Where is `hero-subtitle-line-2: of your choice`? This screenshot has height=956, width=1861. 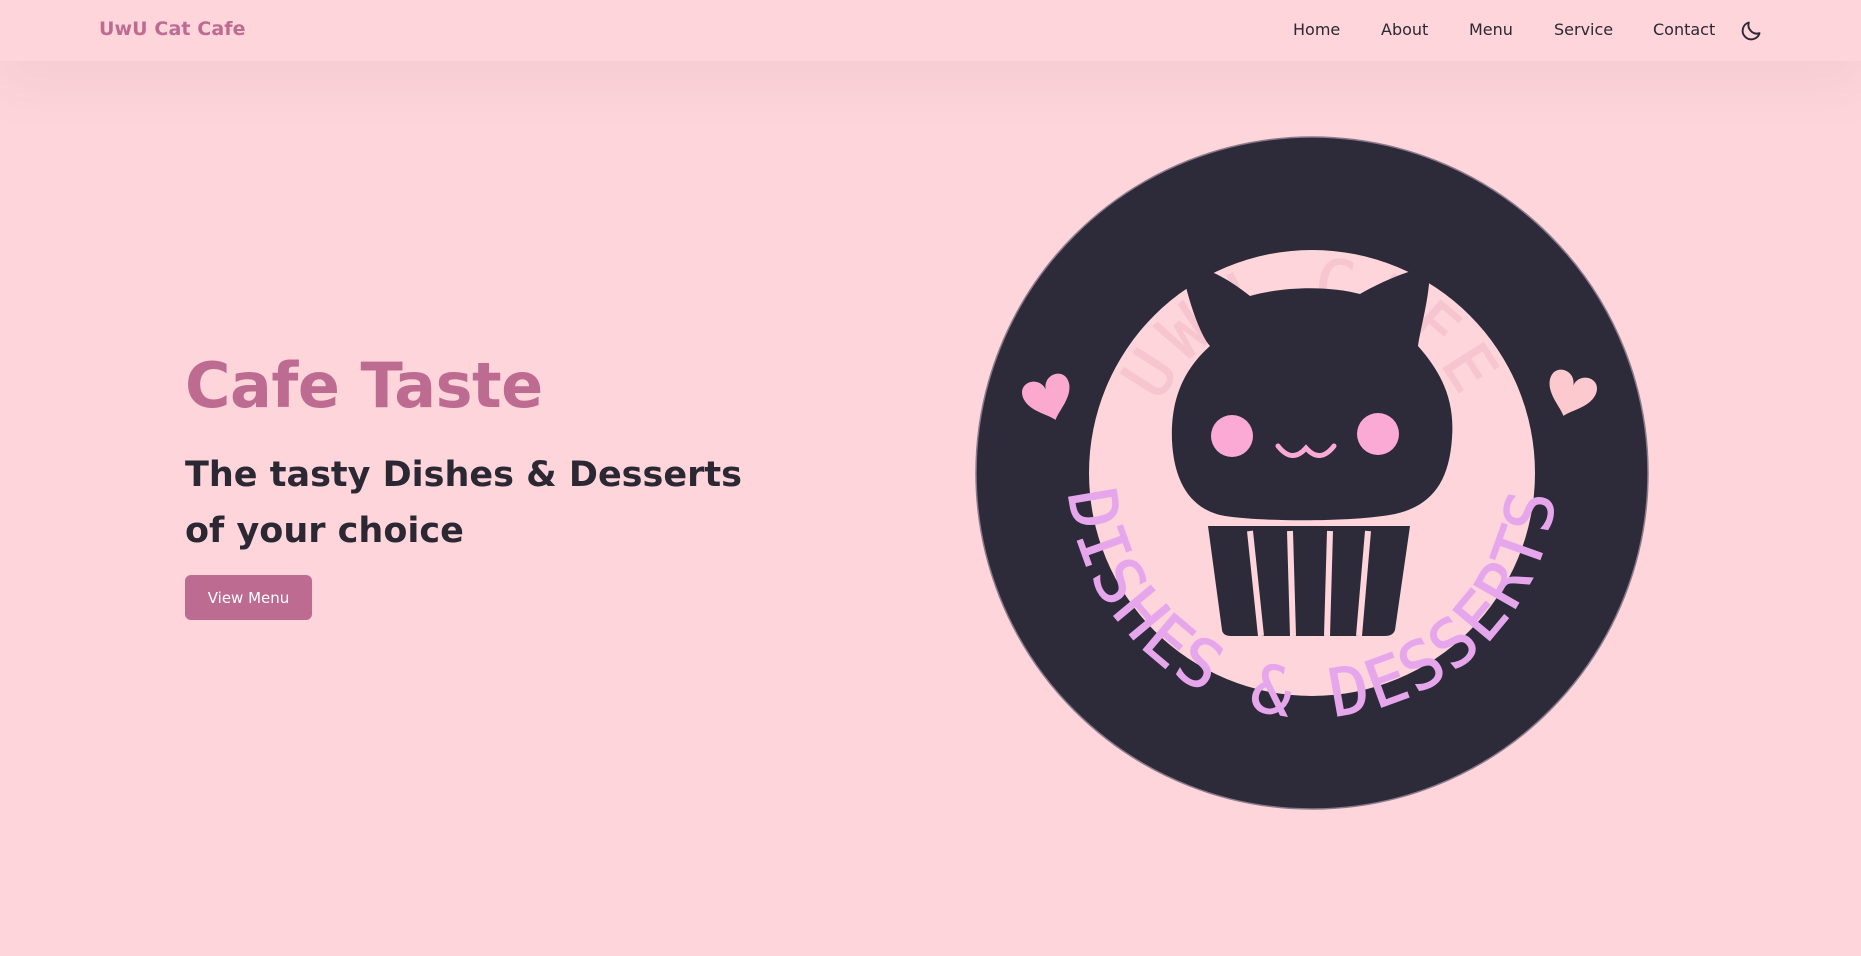
hero-subtitle-line-2: of your choice is located at coordinates (324, 531).